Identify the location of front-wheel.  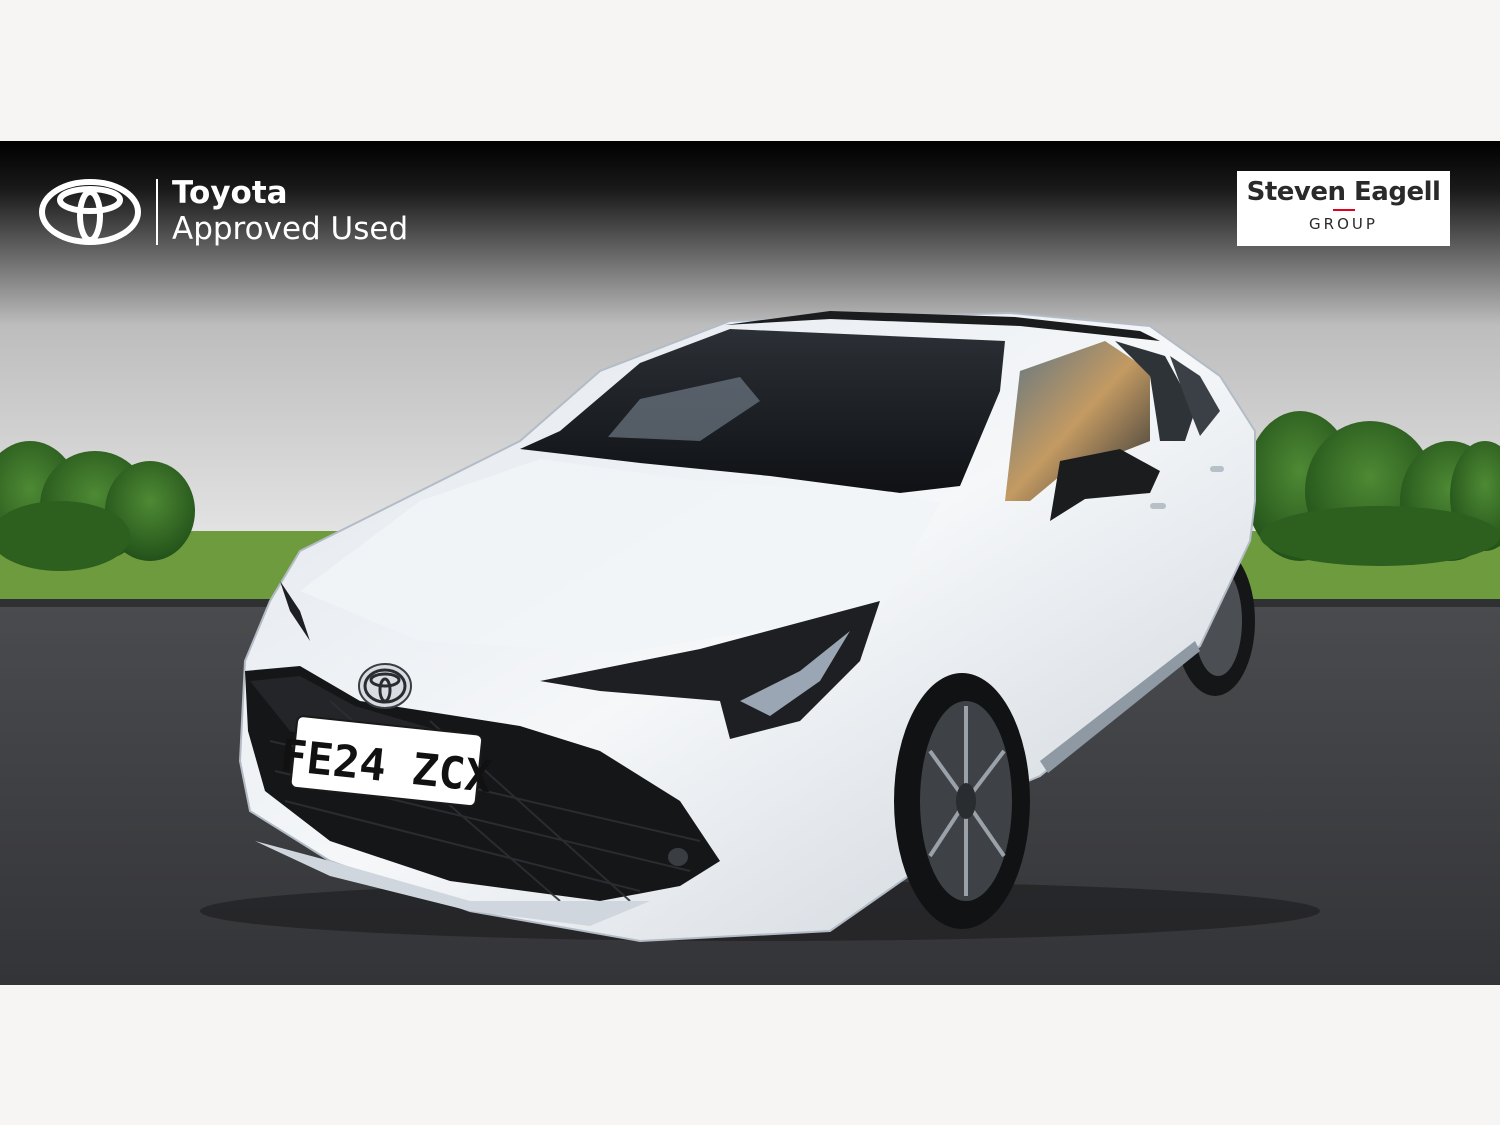
(962, 801).